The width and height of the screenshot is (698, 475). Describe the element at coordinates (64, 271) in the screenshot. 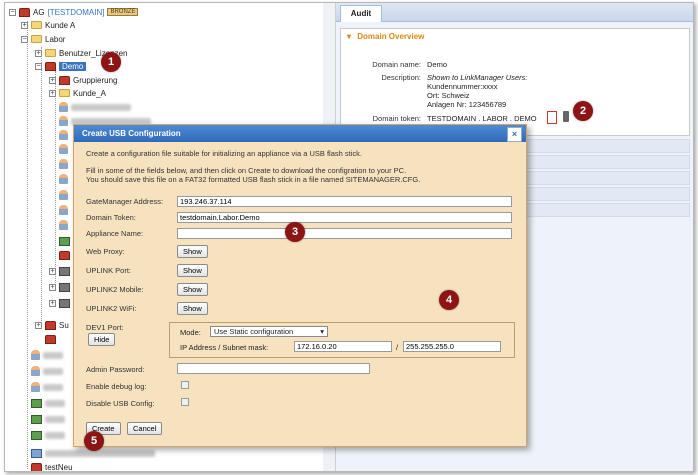

I see `appliance-icon` at that location.